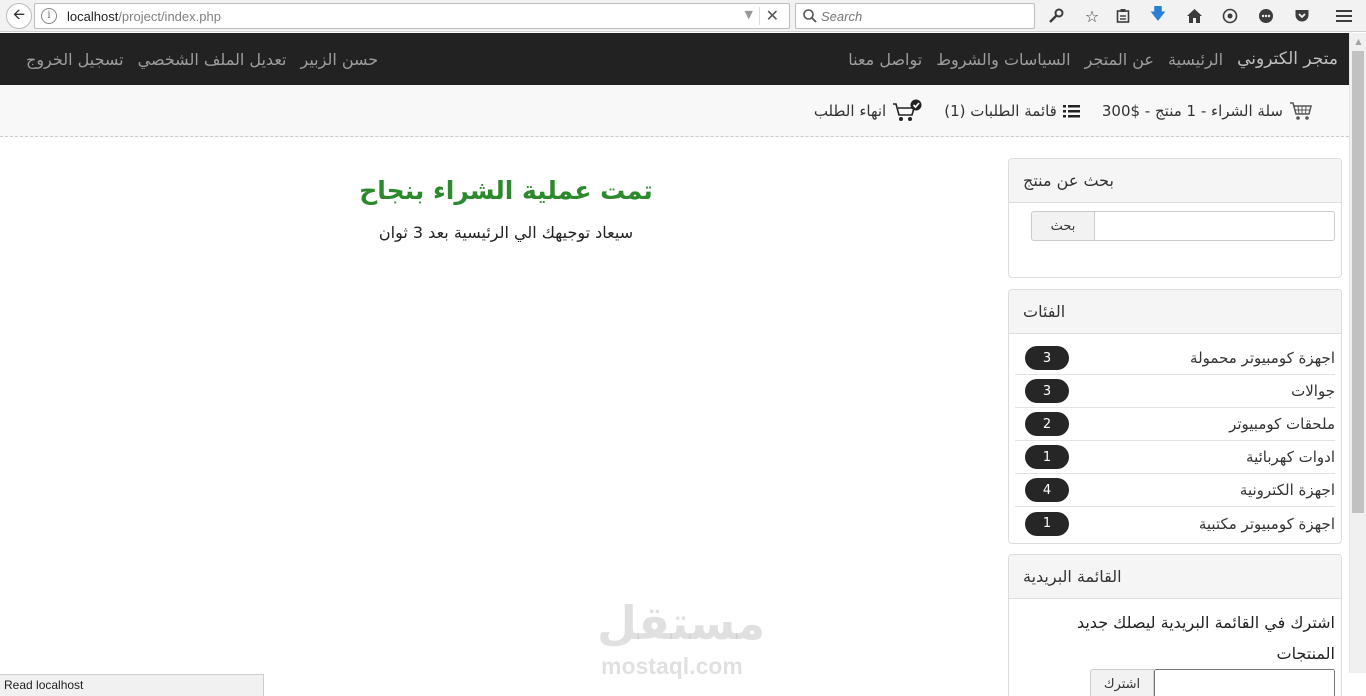  Describe the element at coordinates (1123, 16) in the screenshot. I see `clipboard-icon` at that location.